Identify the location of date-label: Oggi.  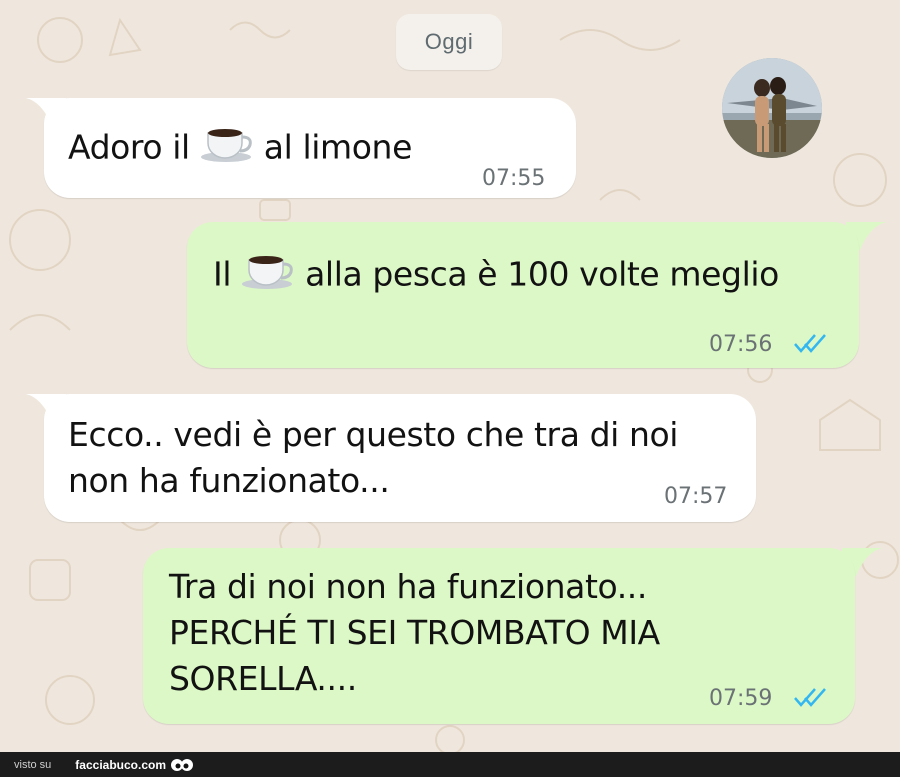
(449, 41).